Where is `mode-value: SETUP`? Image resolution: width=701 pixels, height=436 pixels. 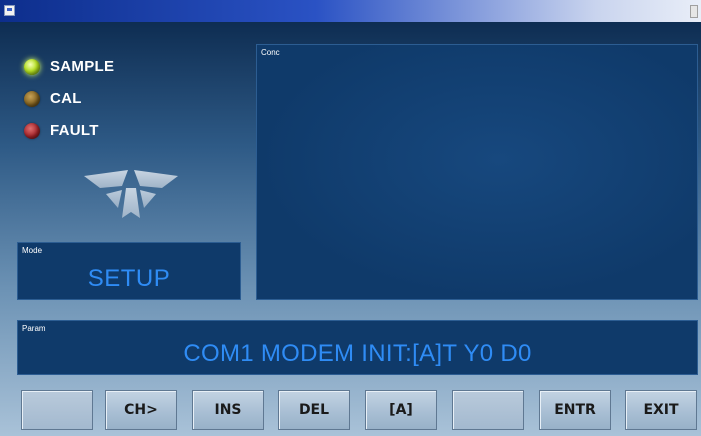 mode-value: SETUP is located at coordinates (129, 278).